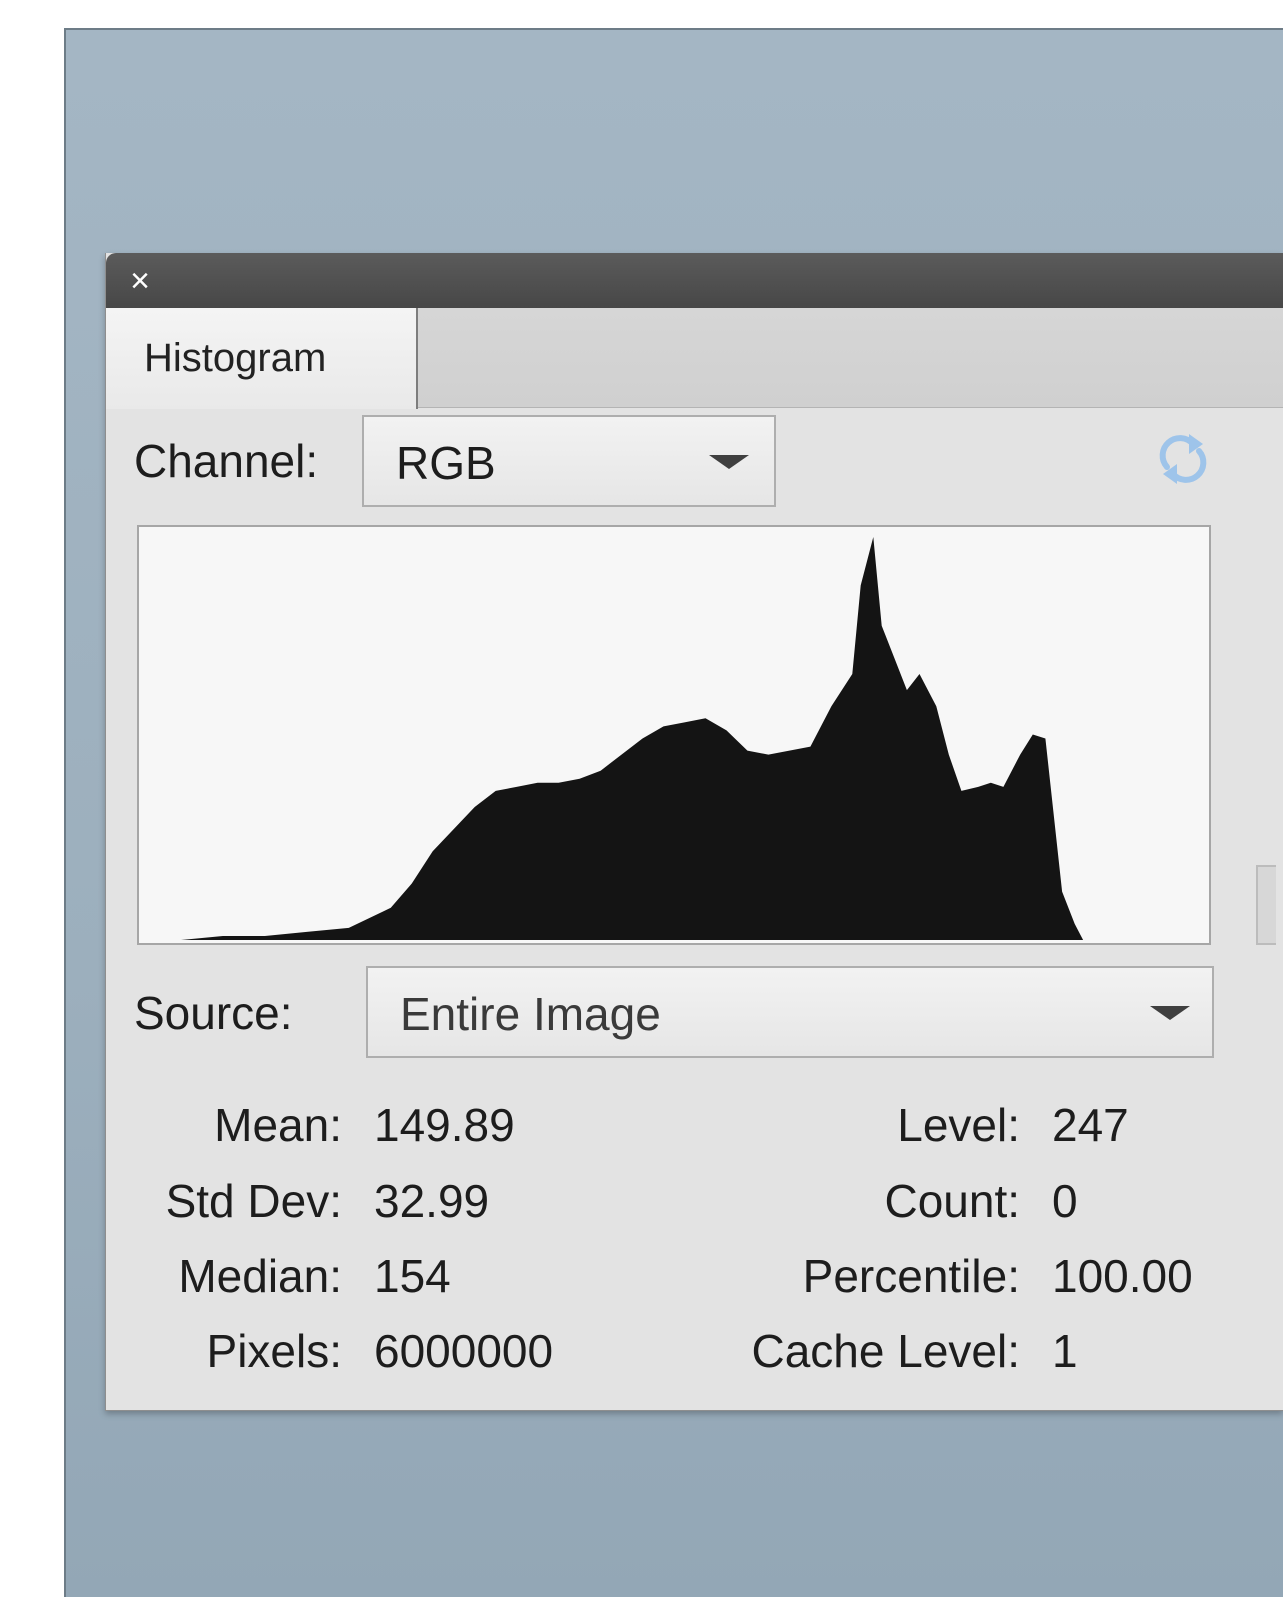  What do you see at coordinates (694, 280) in the screenshot?
I see `panel-titlebar: ×` at bounding box center [694, 280].